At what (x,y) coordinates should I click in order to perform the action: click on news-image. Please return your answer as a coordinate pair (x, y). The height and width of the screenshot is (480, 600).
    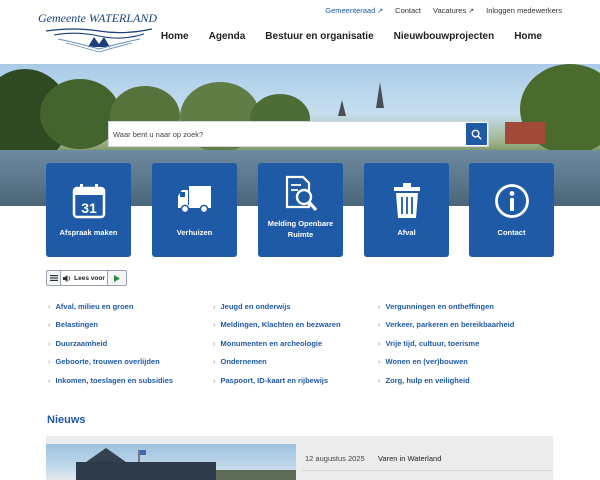
    Looking at the image, I should click on (171, 462).